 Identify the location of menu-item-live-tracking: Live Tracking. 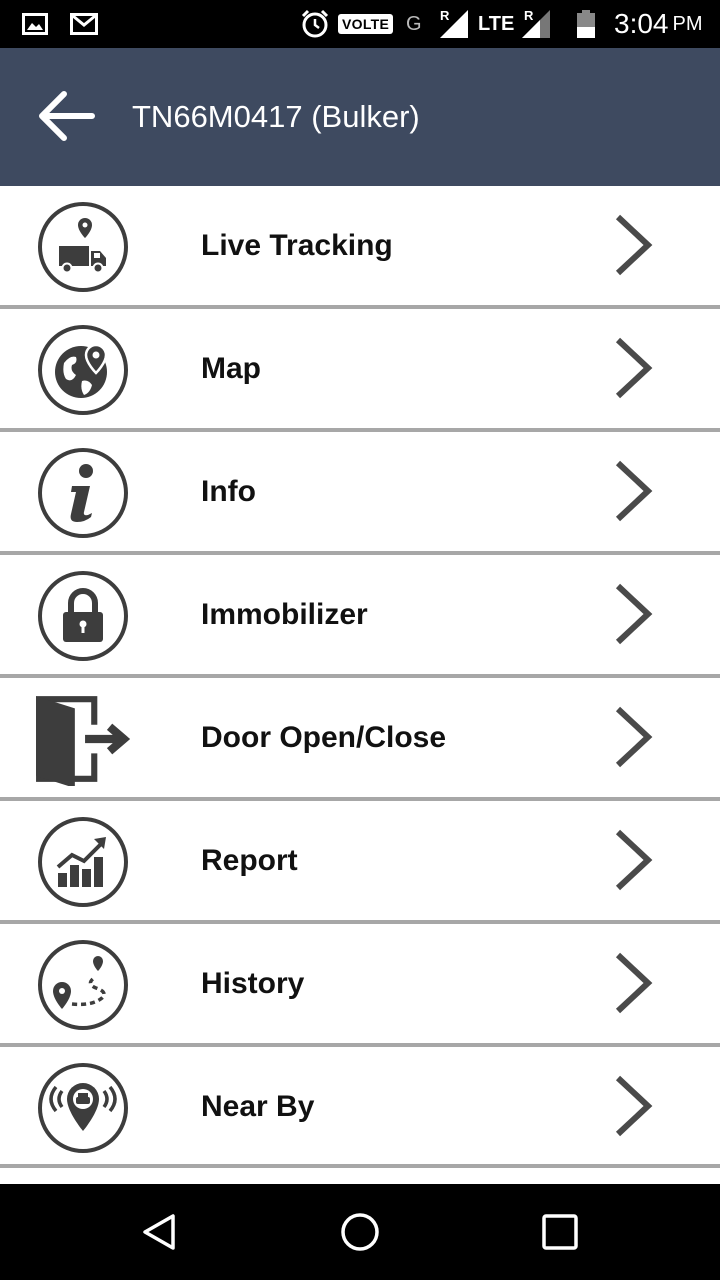
(360, 247).